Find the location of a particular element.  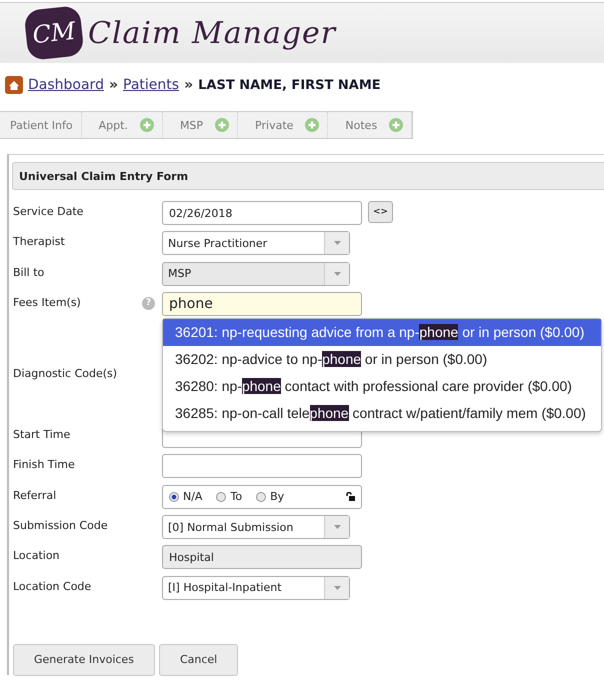

field-label: Referral is located at coordinates (35, 495).